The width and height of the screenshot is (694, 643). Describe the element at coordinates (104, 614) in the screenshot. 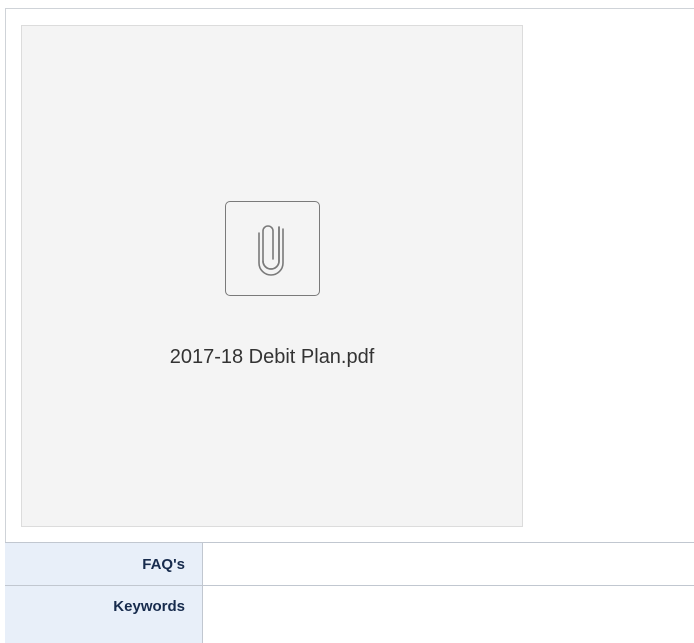

I see `row-header-keywords: Keywords` at that location.